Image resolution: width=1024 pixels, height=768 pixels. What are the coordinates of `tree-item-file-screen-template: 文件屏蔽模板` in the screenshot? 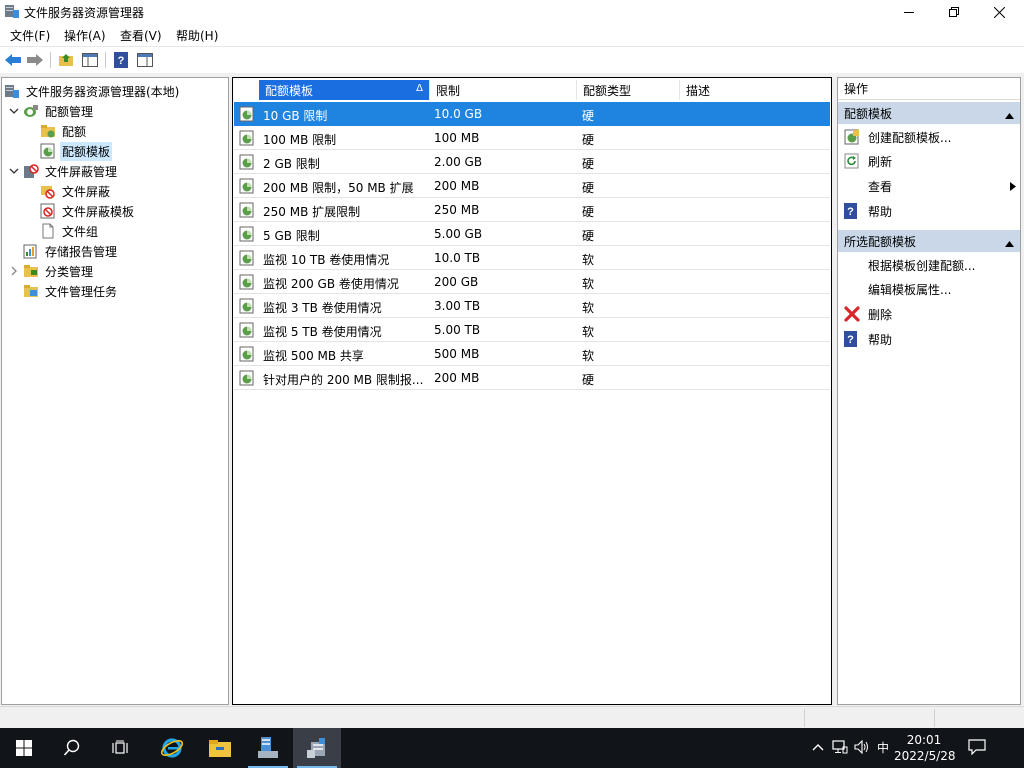 It's located at (88, 211).